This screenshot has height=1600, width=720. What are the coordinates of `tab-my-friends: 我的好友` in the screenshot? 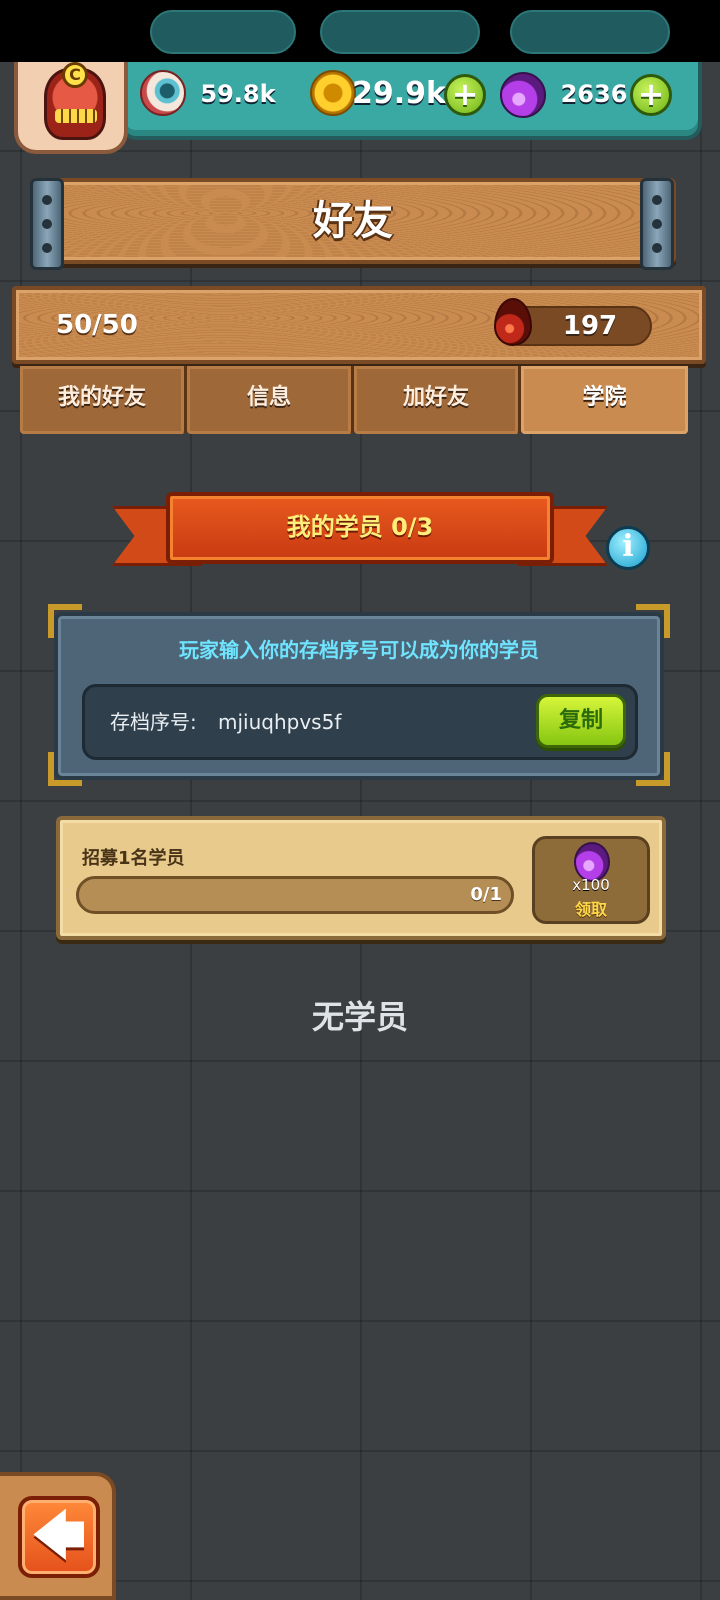 It's located at (103, 400).